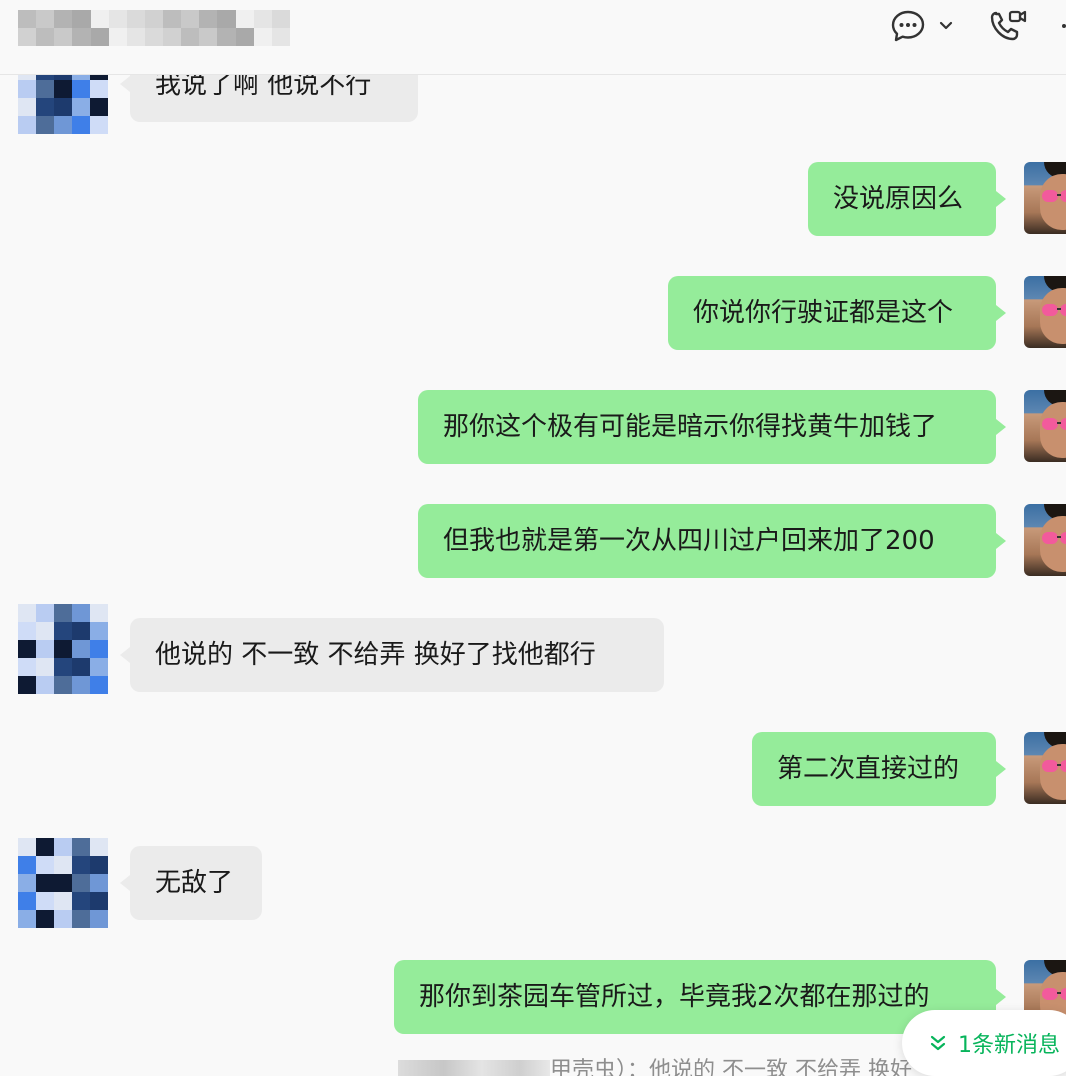 The image size is (1066, 1076). I want to click on message-bubble: 那你到茶园车管所过，毕竟我2次都在那过的, so click(695, 997).